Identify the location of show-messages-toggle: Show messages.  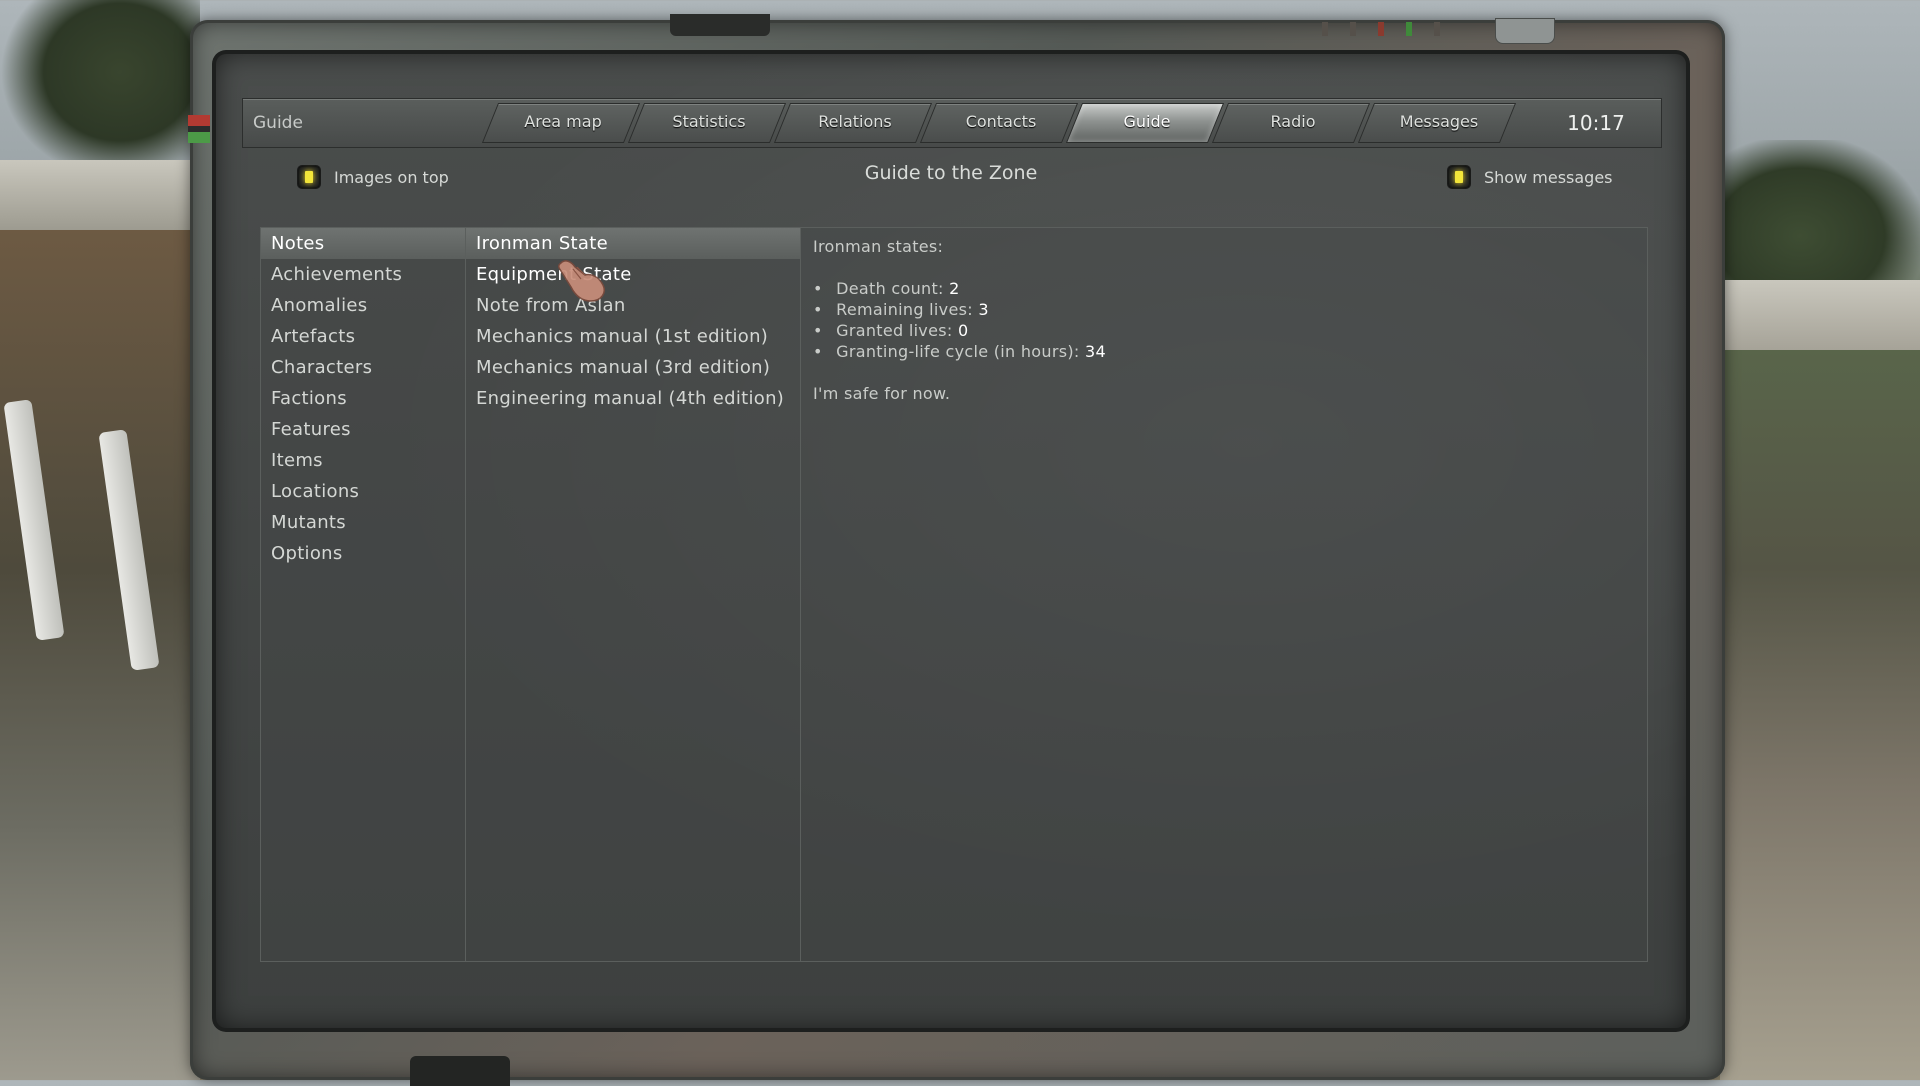
(1530, 177).